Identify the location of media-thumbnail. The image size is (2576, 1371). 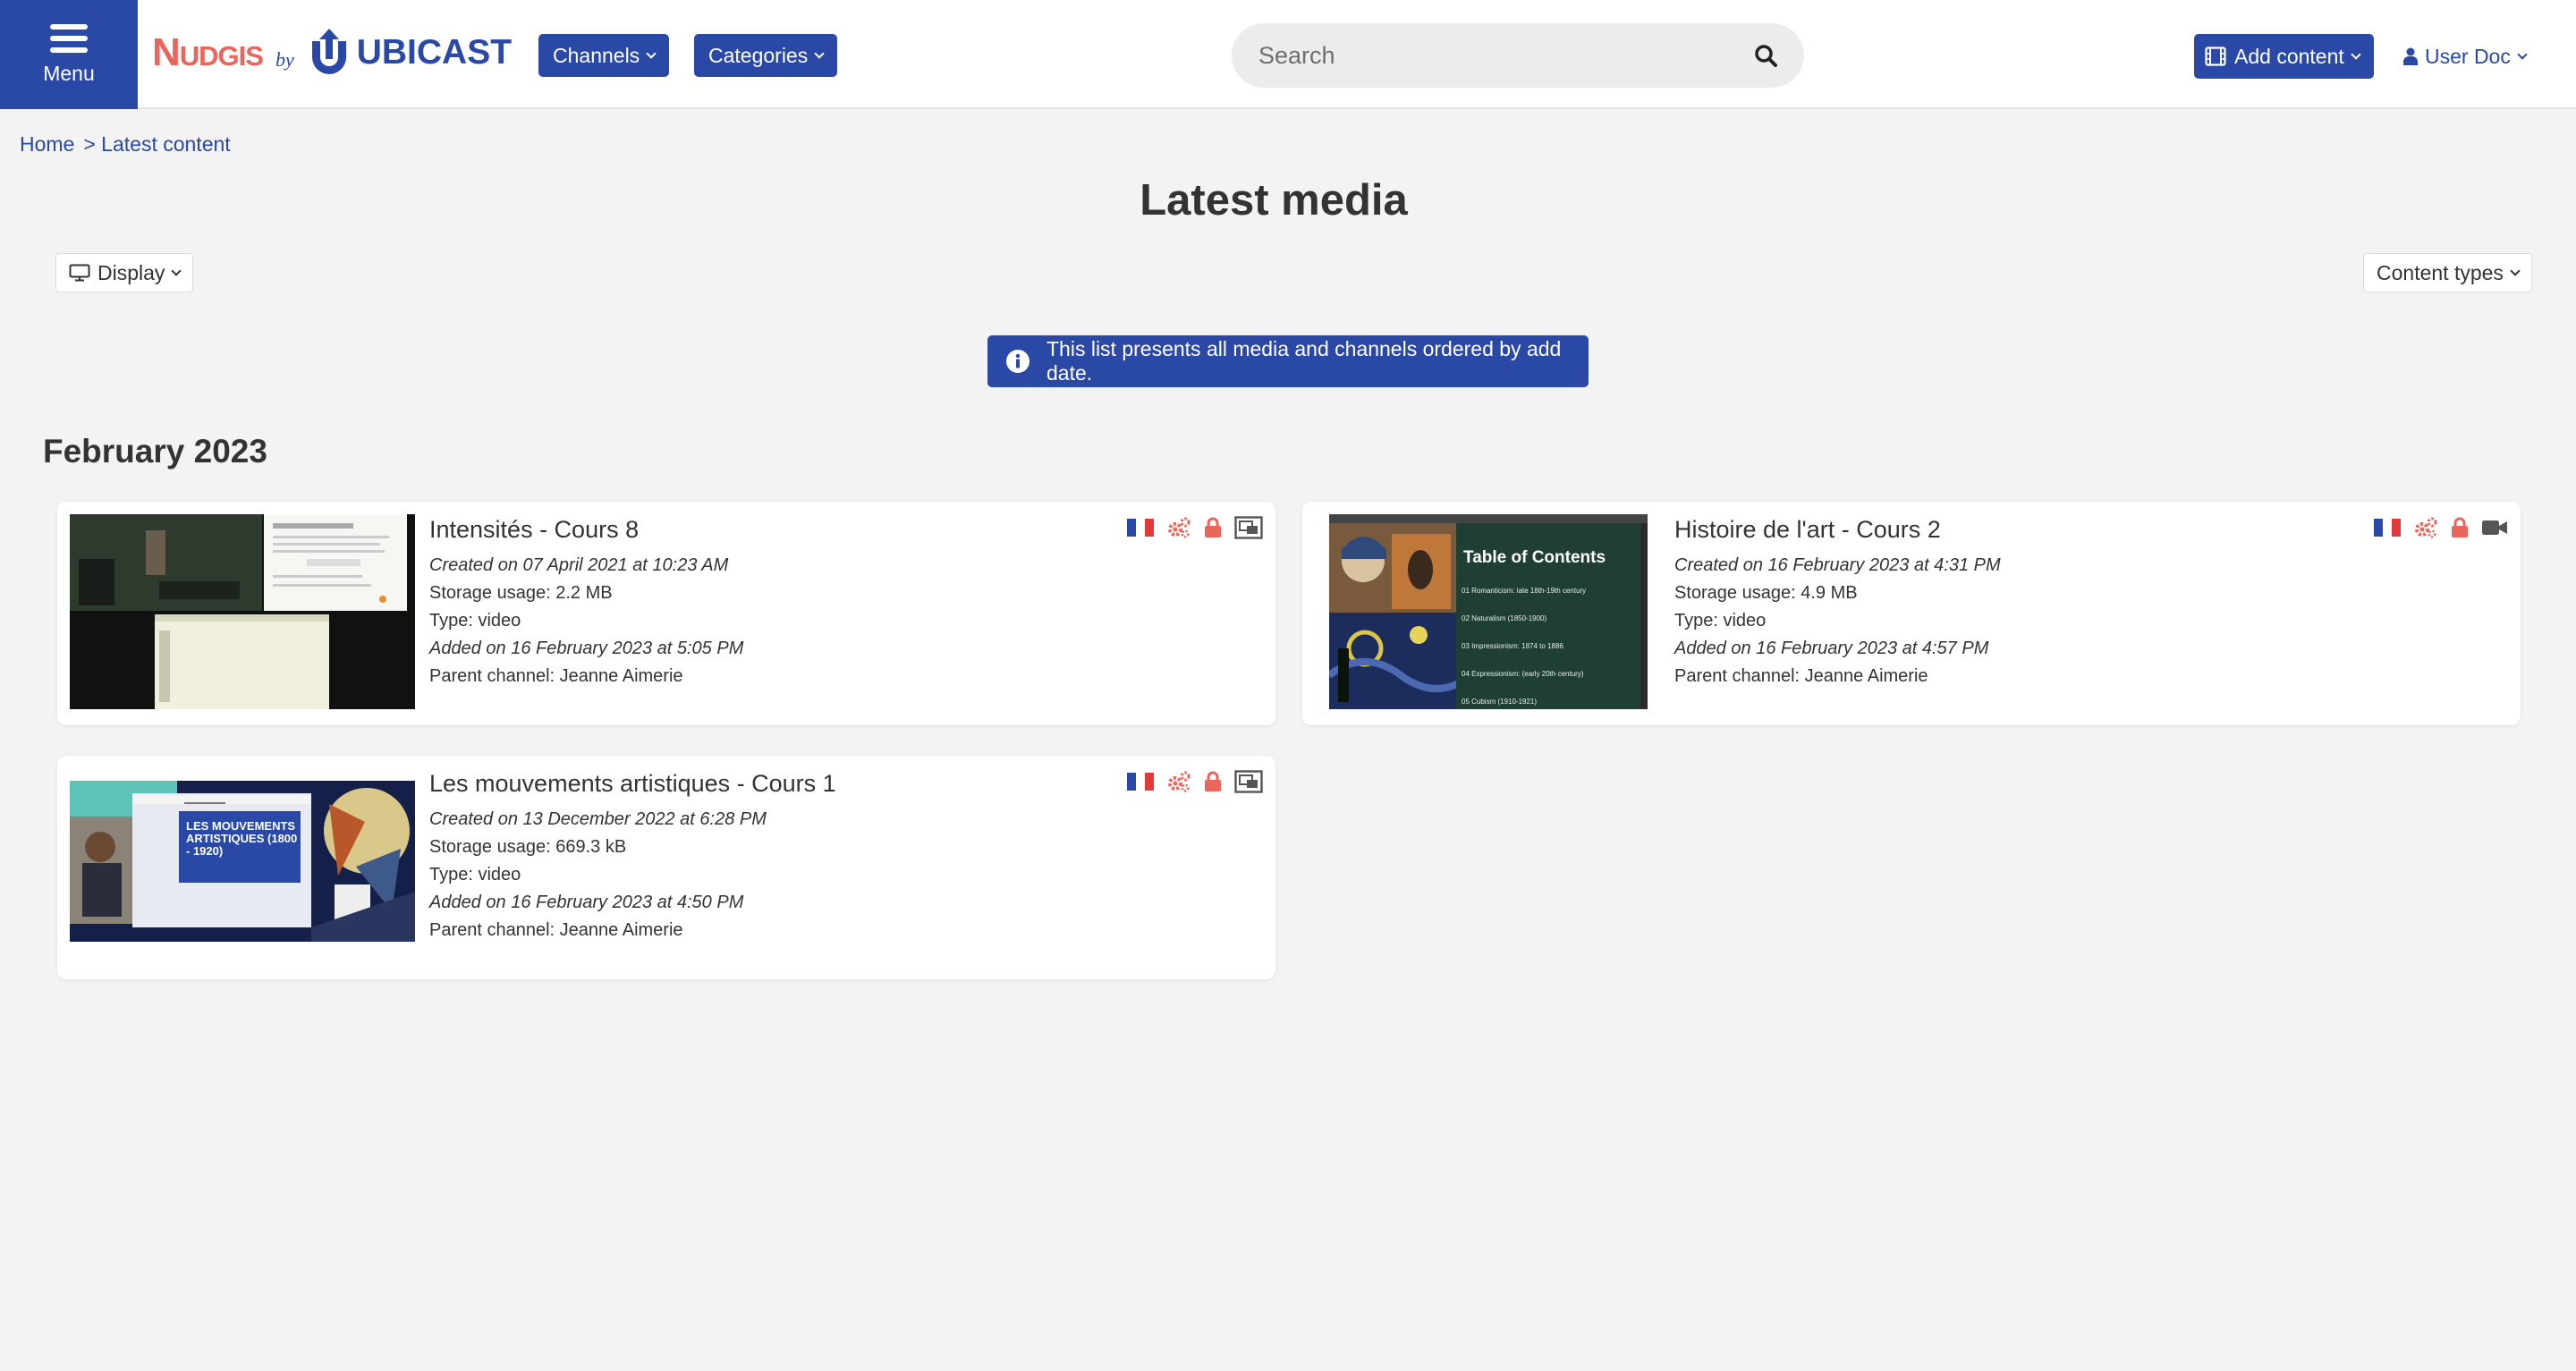
(242, 611).